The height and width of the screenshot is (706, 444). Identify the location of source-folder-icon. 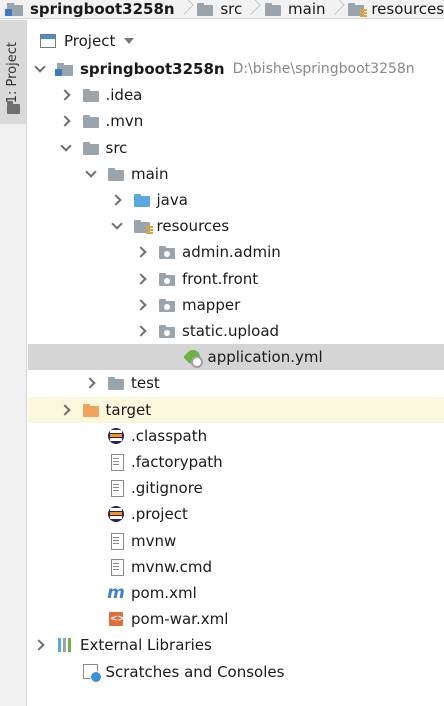
(142, 200).